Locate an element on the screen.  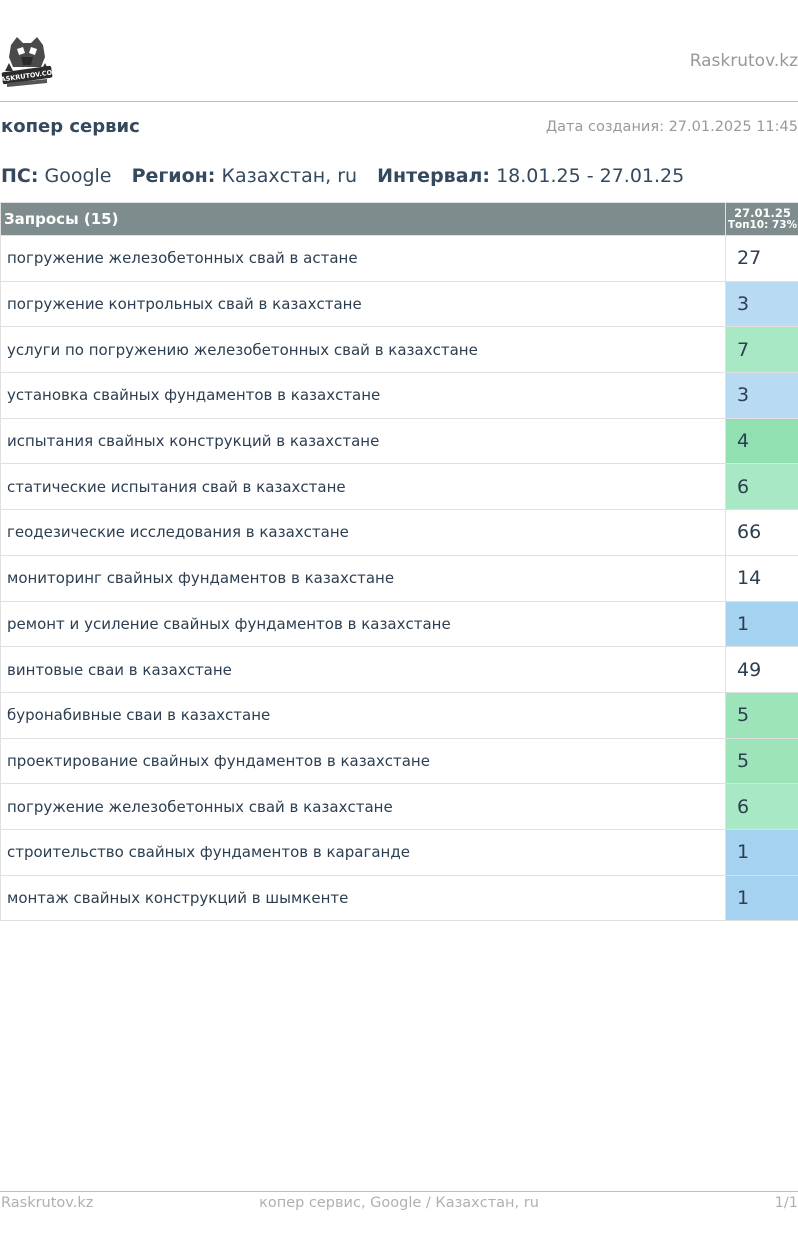
query-cell: буронабивные сваи в казахстане is located at coordinates (363, 715).